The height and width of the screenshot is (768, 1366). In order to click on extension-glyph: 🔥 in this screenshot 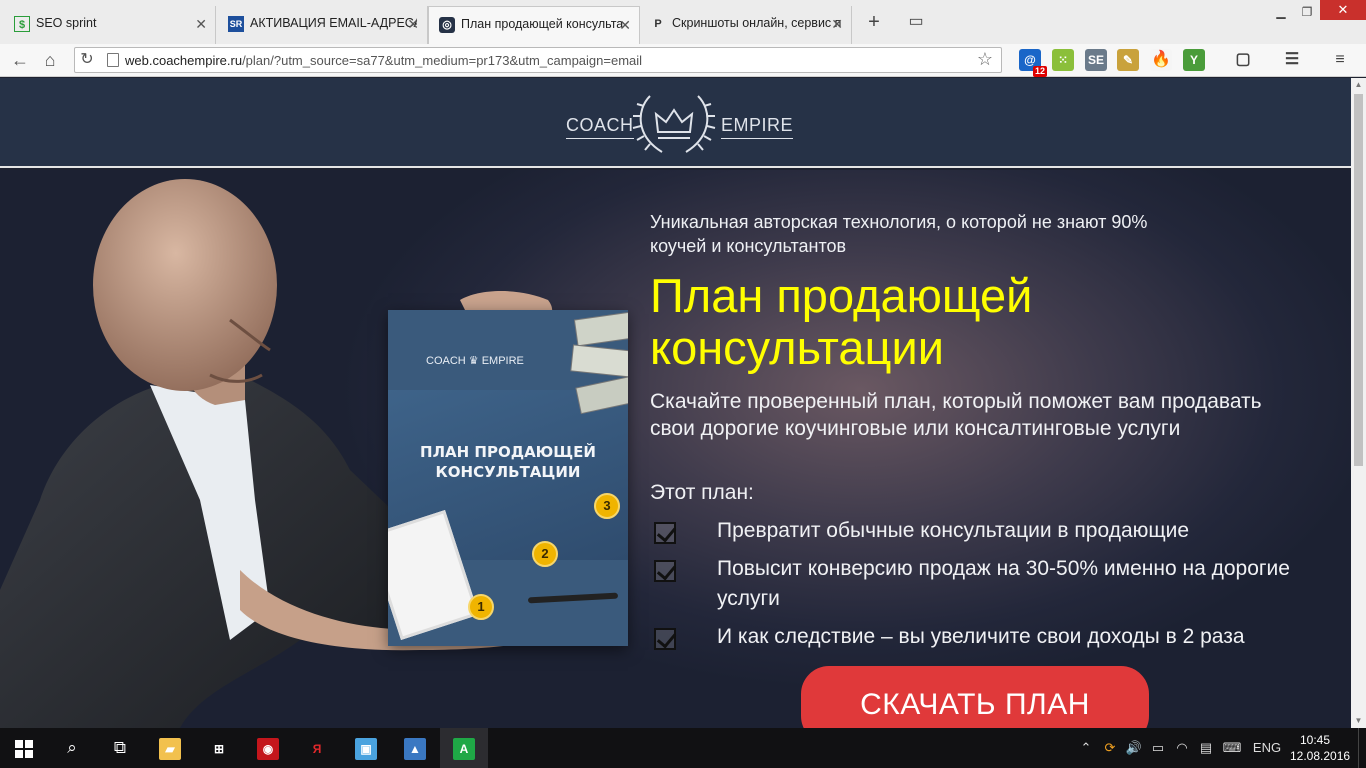, I will do `click(1161, 59)`.